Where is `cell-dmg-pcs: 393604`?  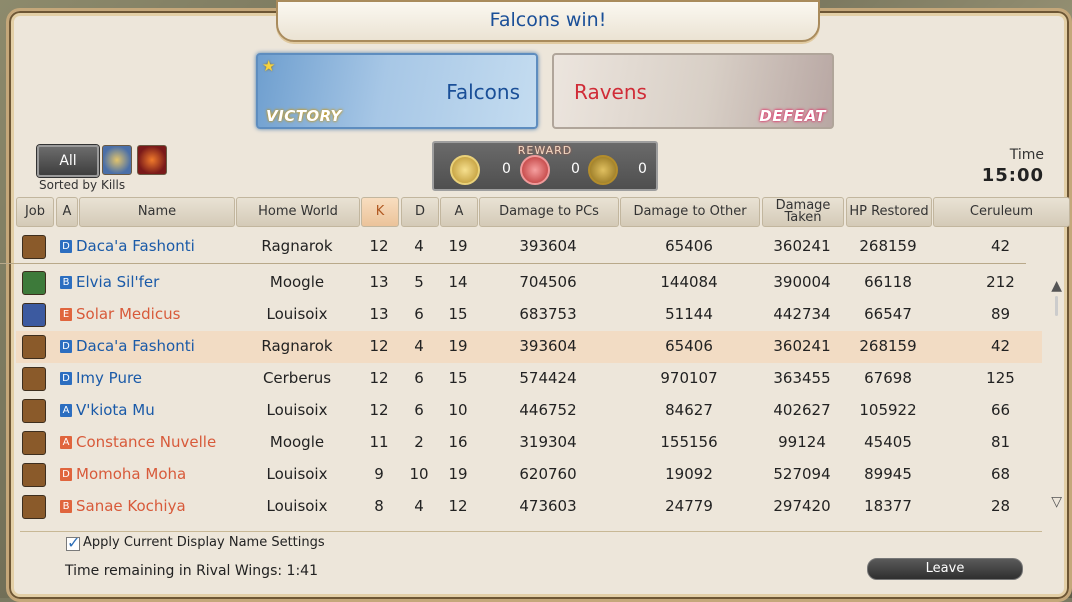 cell-dmg-pcs: 393604 is located at coordinates (548, 346).